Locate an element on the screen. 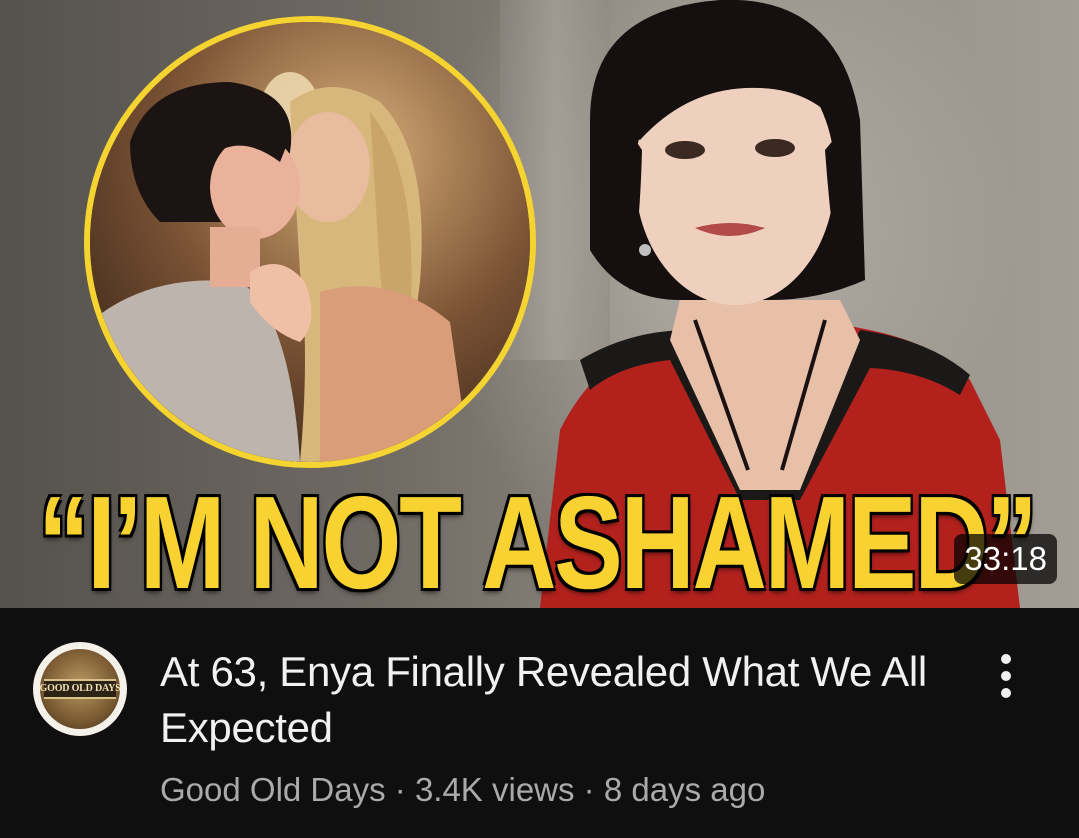  more-options-button is located at coordinates (1006, 676).